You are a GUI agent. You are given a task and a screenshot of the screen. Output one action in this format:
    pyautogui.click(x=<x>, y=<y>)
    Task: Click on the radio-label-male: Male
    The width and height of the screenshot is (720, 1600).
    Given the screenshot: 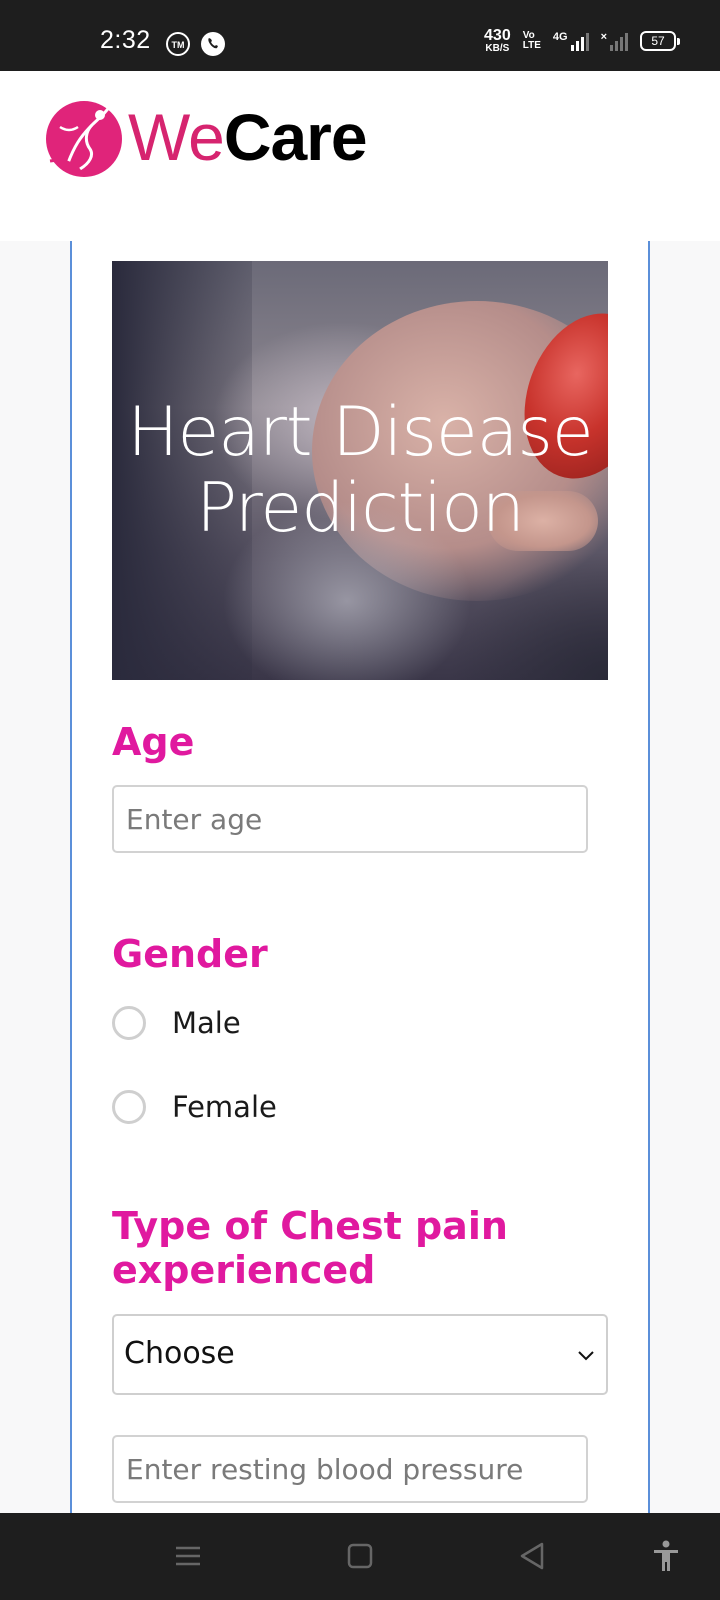 What is the action you would take?
    pyautogui.click(x=206, y=1023)
    